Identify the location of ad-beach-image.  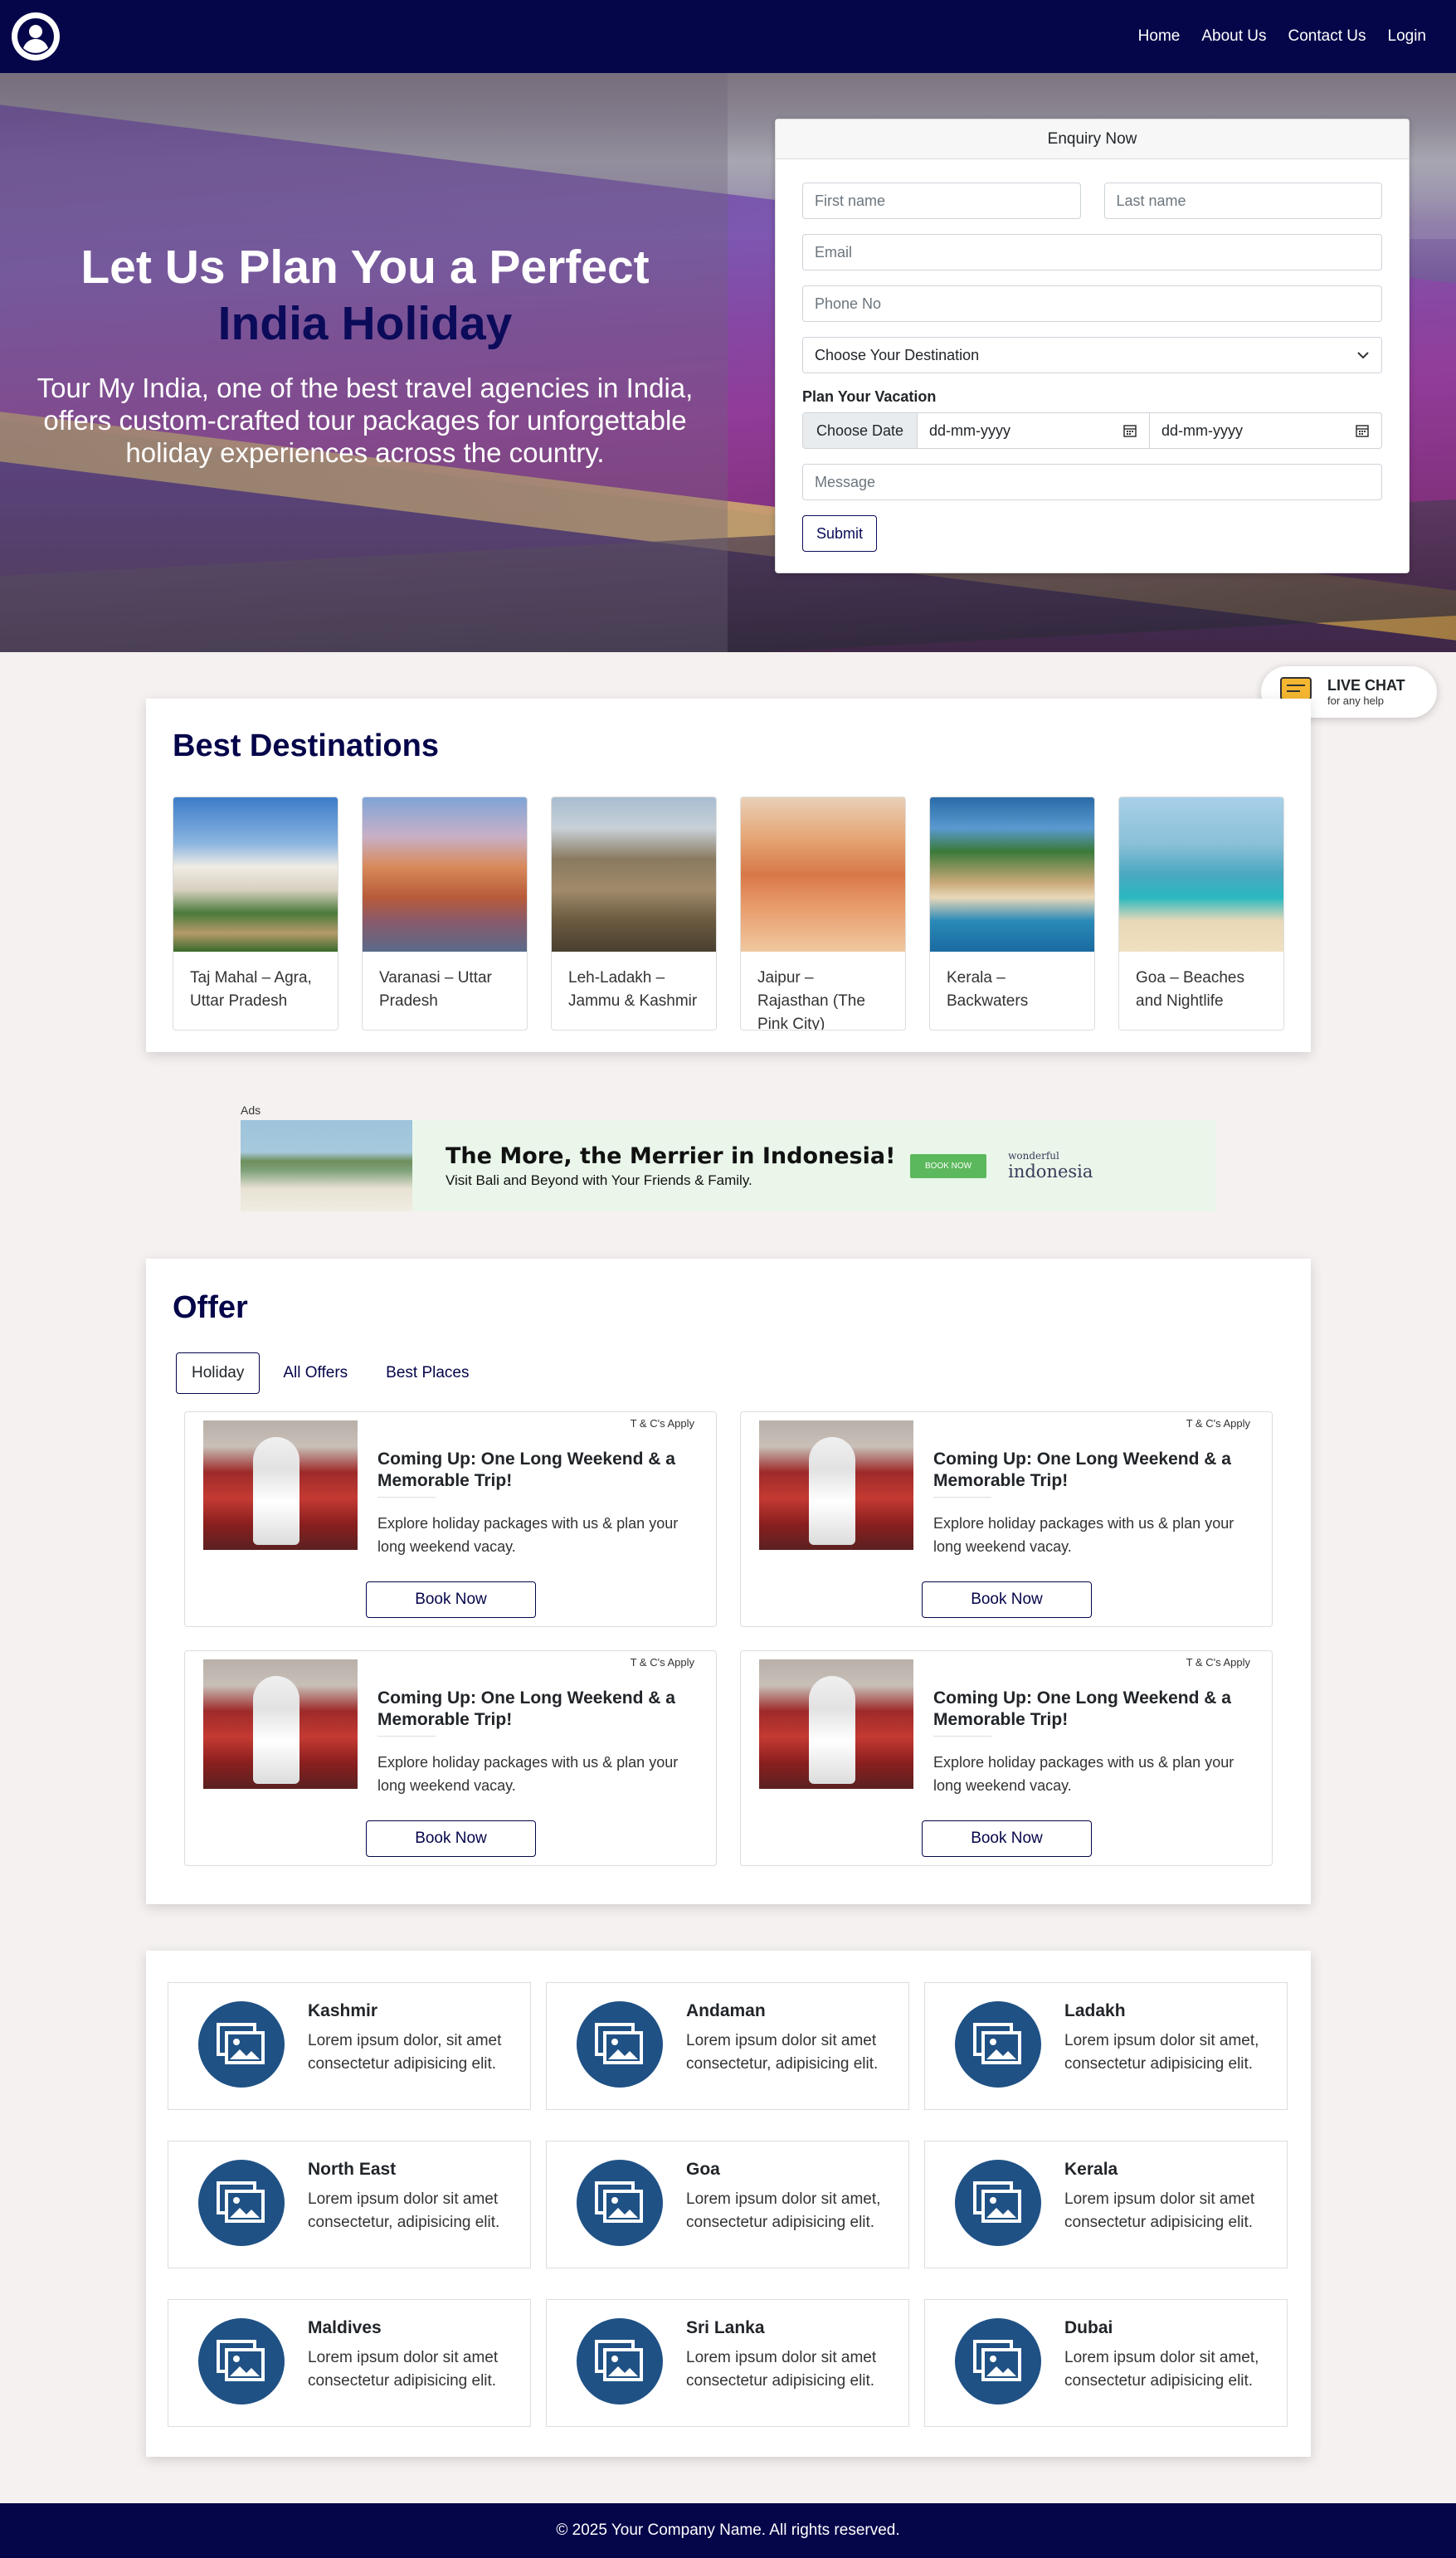
(326, 1165).